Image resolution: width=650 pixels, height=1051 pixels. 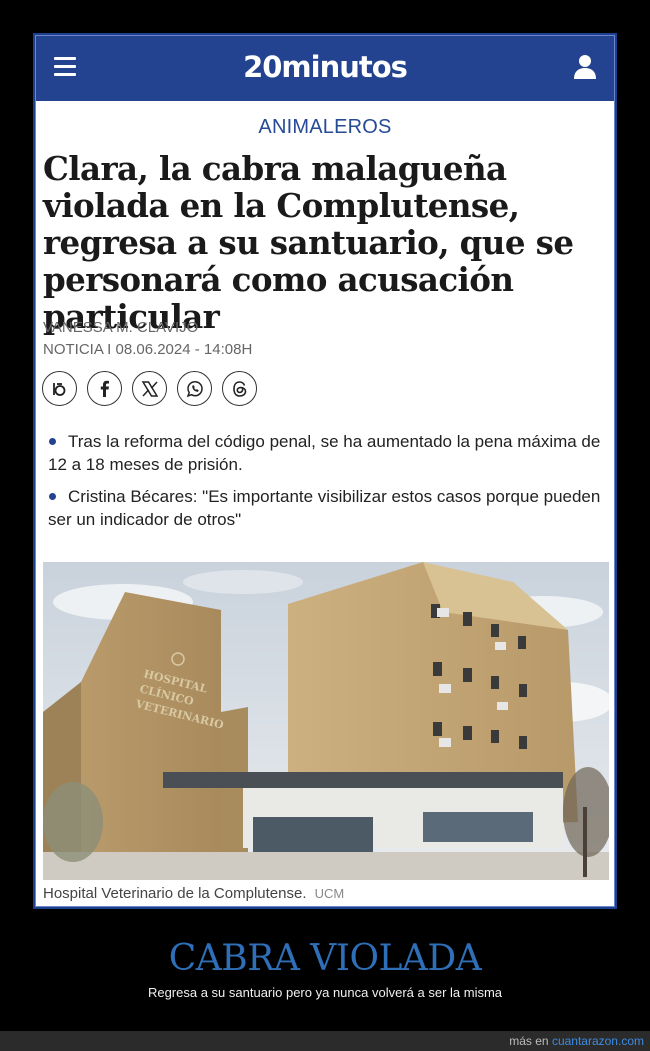 What do you see at coordinates (194, 388) in the screenshot?
I see `whatsapp-share-icon` at bounding box center [194, 388].